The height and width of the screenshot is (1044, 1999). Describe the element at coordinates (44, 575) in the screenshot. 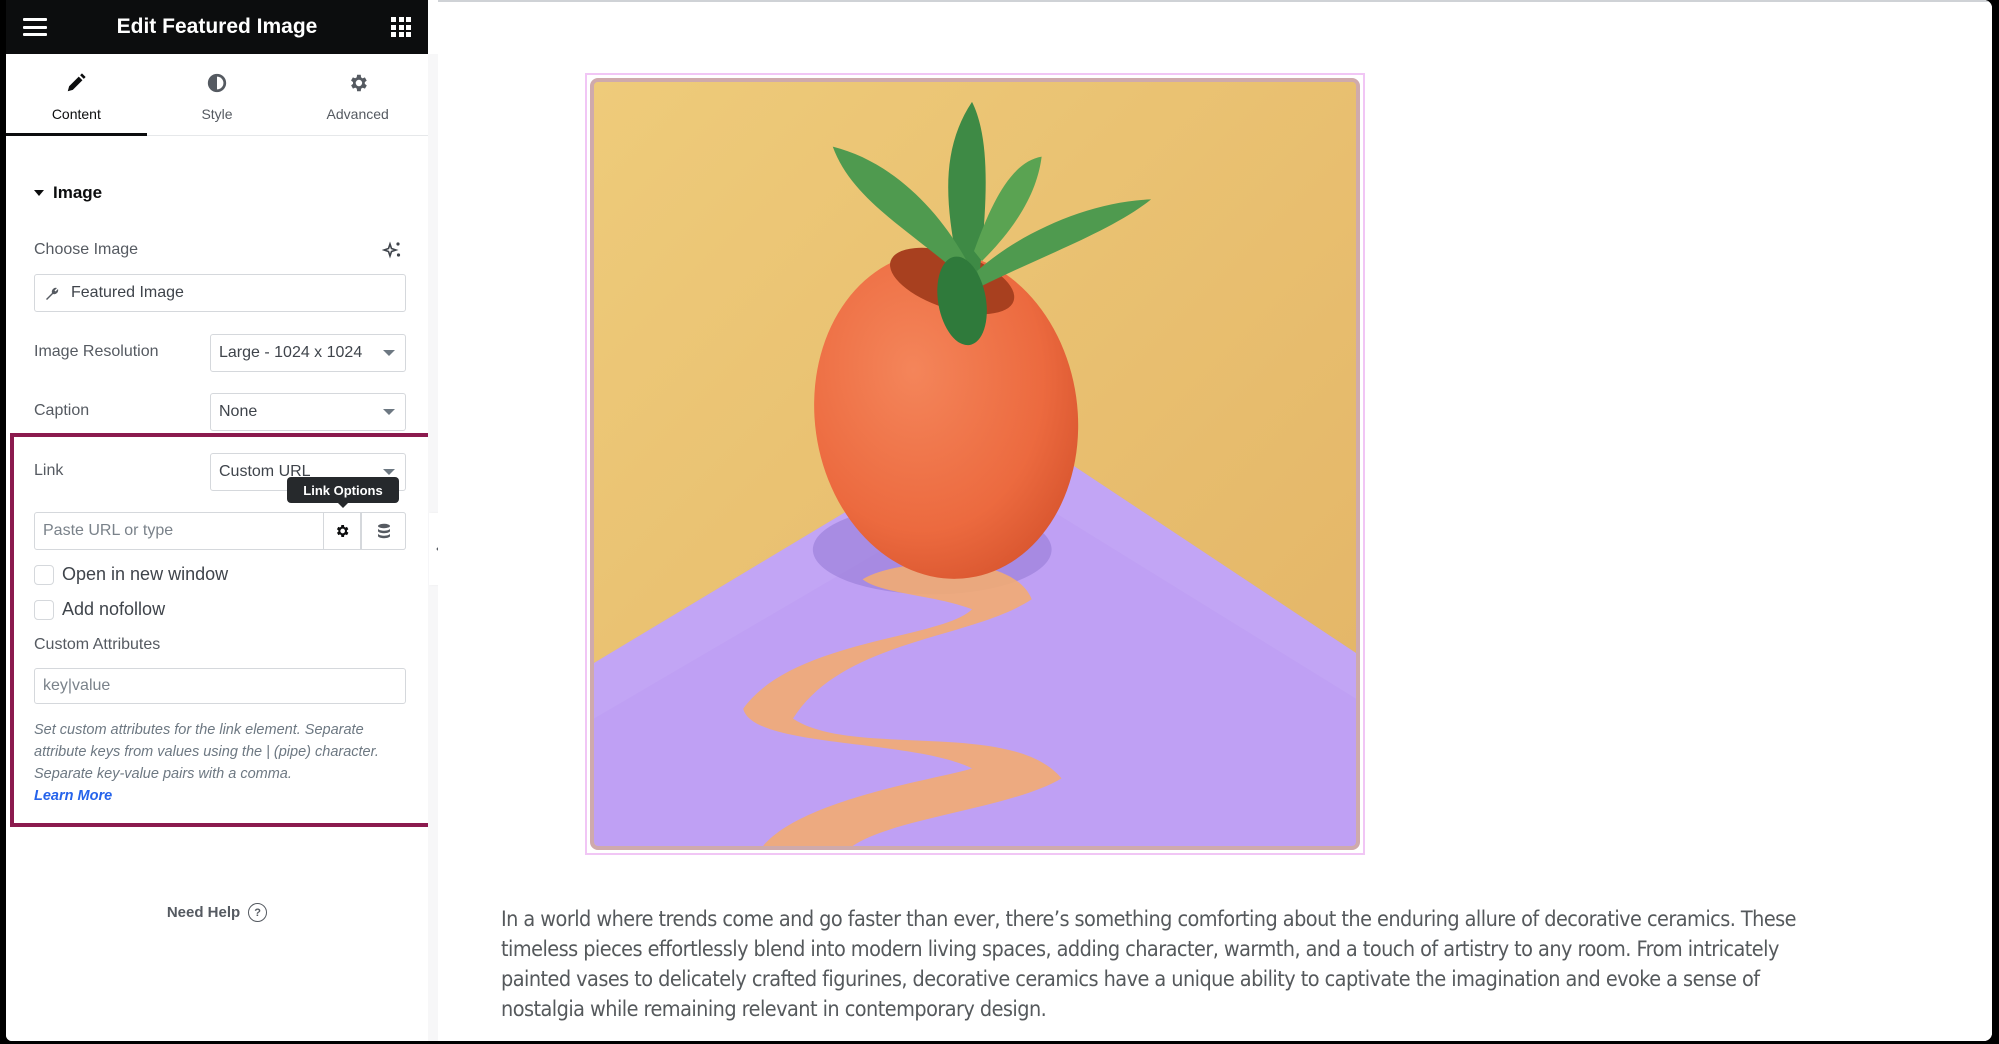

I see `open-new-window-checkbox` at that location.